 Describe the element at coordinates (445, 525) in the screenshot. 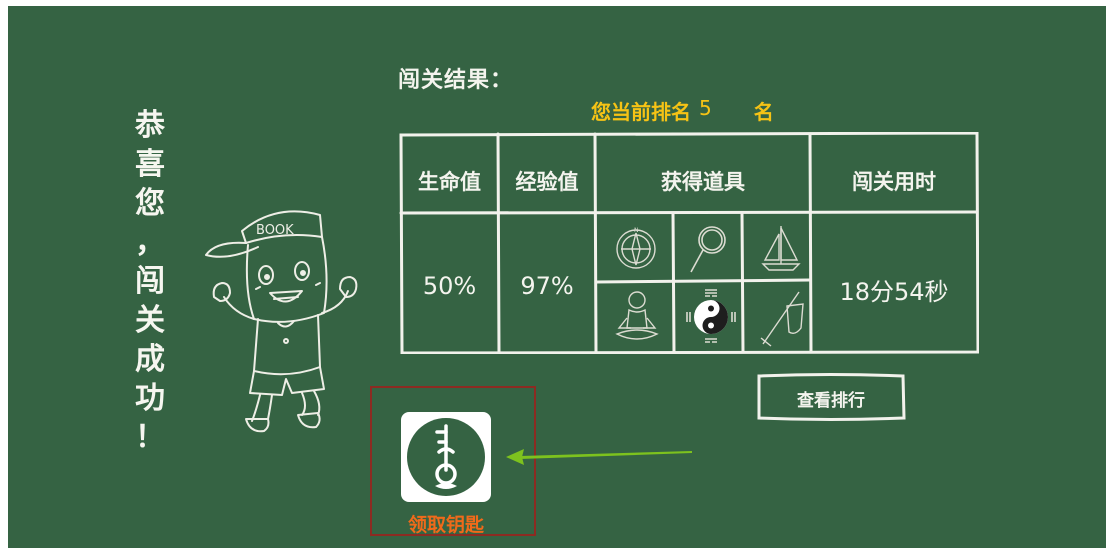

I see `claim-key-label: 领取钥匙` at that location.